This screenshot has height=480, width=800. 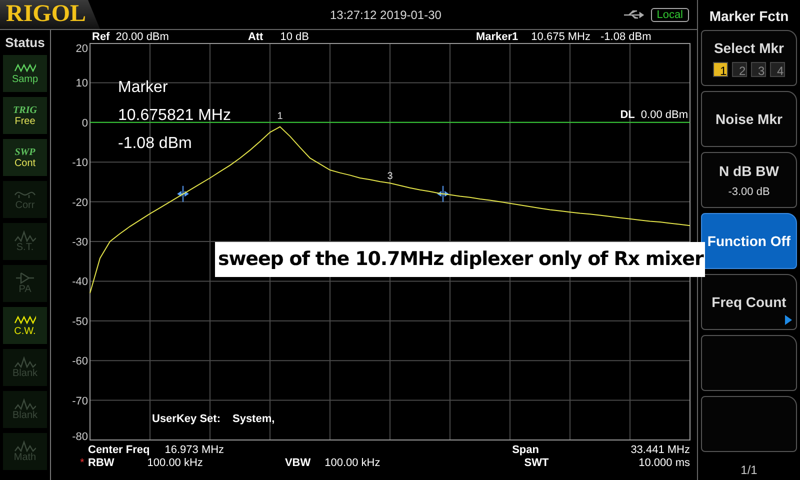 What do you see at coordinates (175, 462) in the screenshot?
I see `rbw-value: 100.00 kHz` at bounding box center [175, 462].